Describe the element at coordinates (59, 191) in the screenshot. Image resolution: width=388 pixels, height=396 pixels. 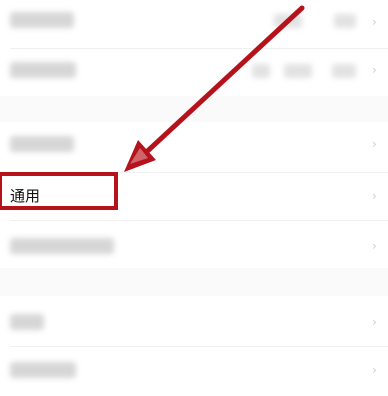
I see `highlight-box` at that location.